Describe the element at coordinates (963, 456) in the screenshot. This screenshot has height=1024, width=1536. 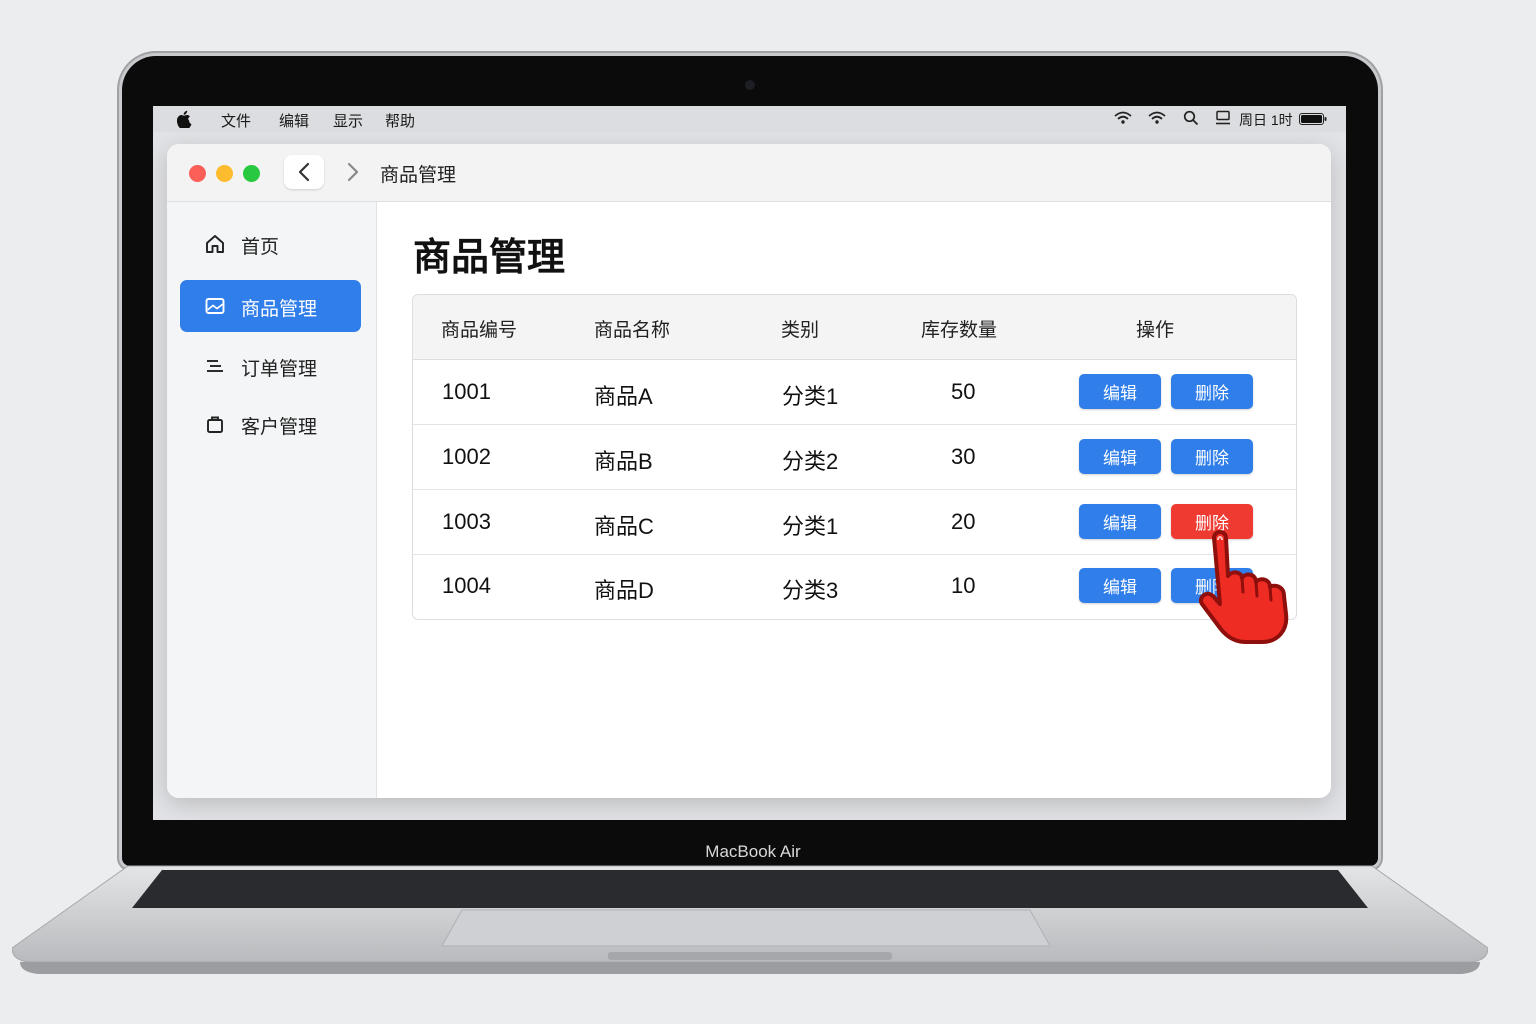
I see `cell-stock: 30` at that location.